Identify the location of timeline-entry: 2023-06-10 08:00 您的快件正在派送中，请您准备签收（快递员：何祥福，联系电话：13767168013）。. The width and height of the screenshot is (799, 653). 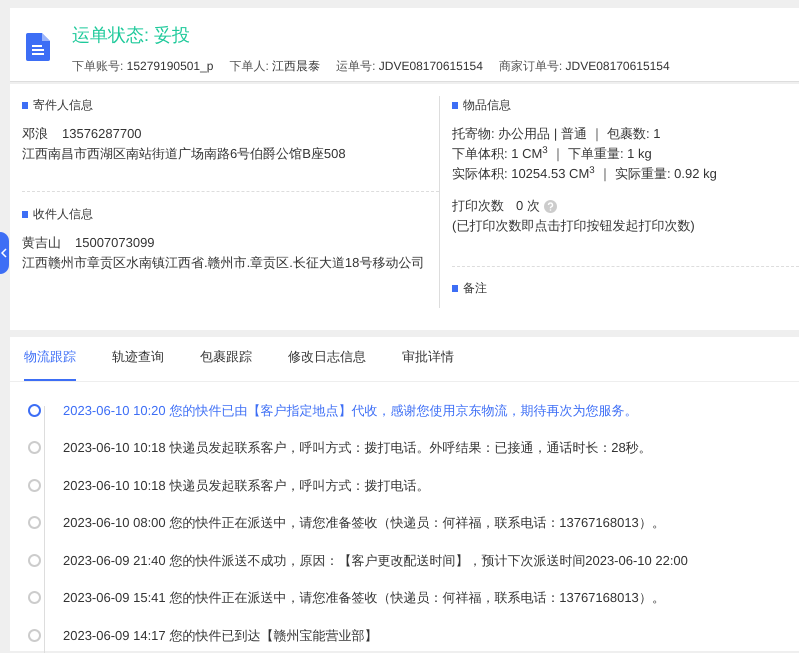
(364, 523).